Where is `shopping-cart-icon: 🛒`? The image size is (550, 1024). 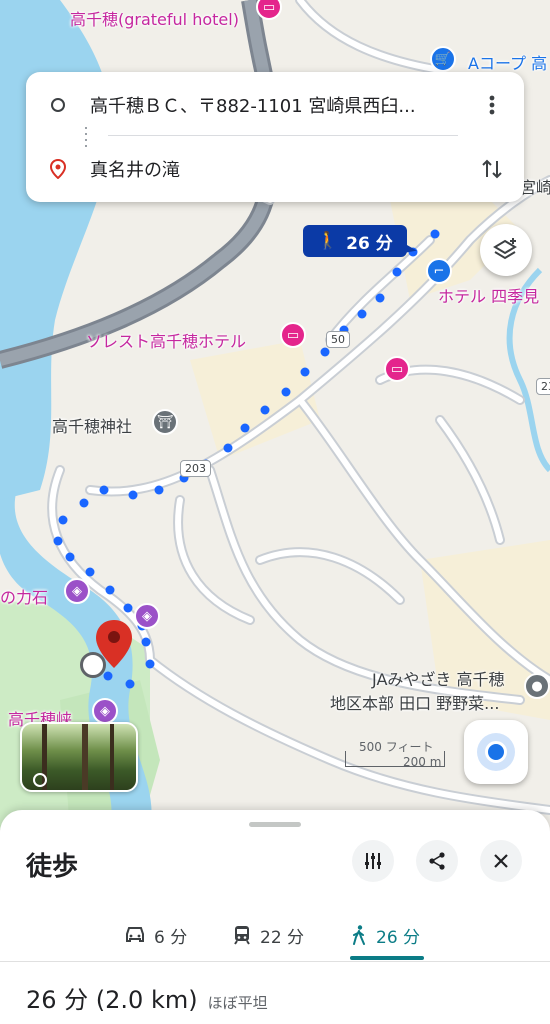 shopping-cart-icon: 🛒 is located at coordinates (443, 59).